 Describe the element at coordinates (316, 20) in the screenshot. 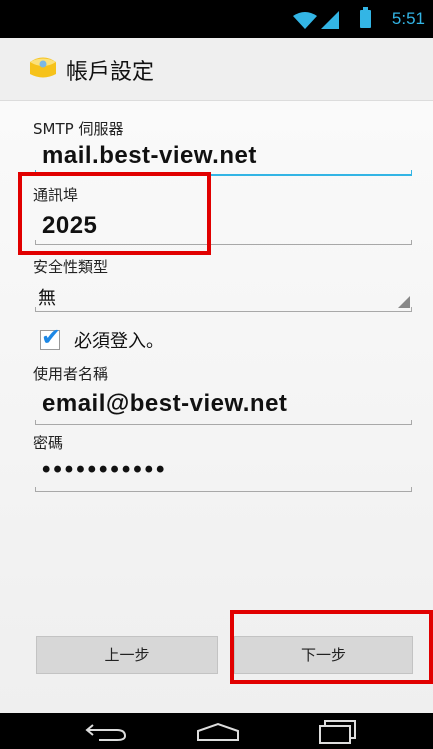

I see `wifi-signal-icon` at that location.